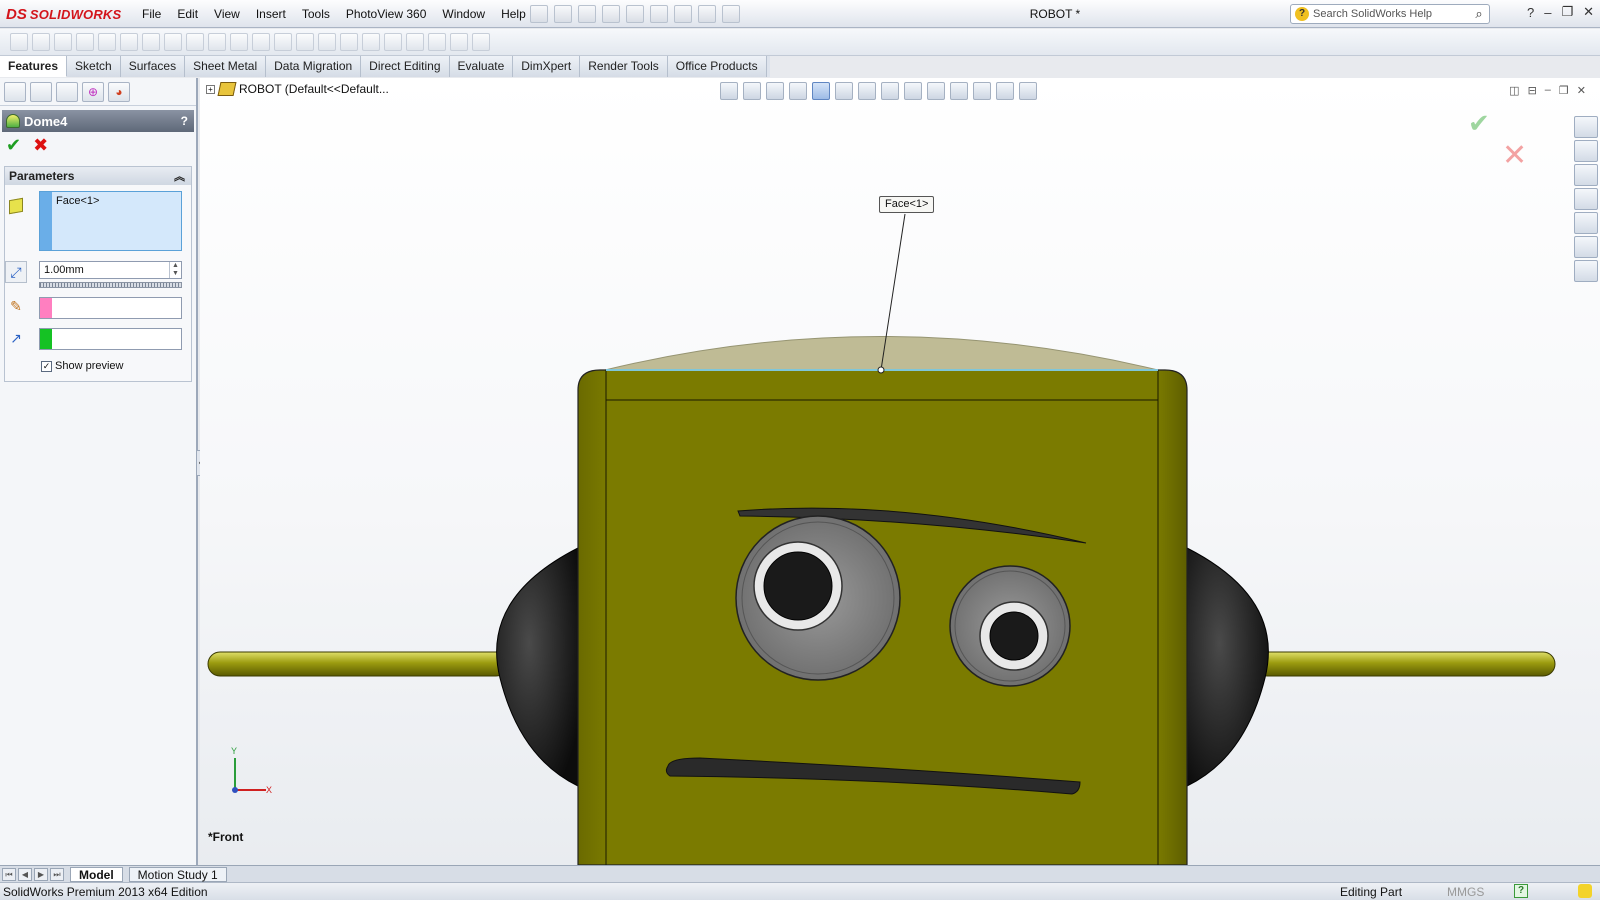 The image size is (1600, 900). Describe the element at coordinates (1588, 12) in the screenshot. I see `close-icon: ✕` at that location.